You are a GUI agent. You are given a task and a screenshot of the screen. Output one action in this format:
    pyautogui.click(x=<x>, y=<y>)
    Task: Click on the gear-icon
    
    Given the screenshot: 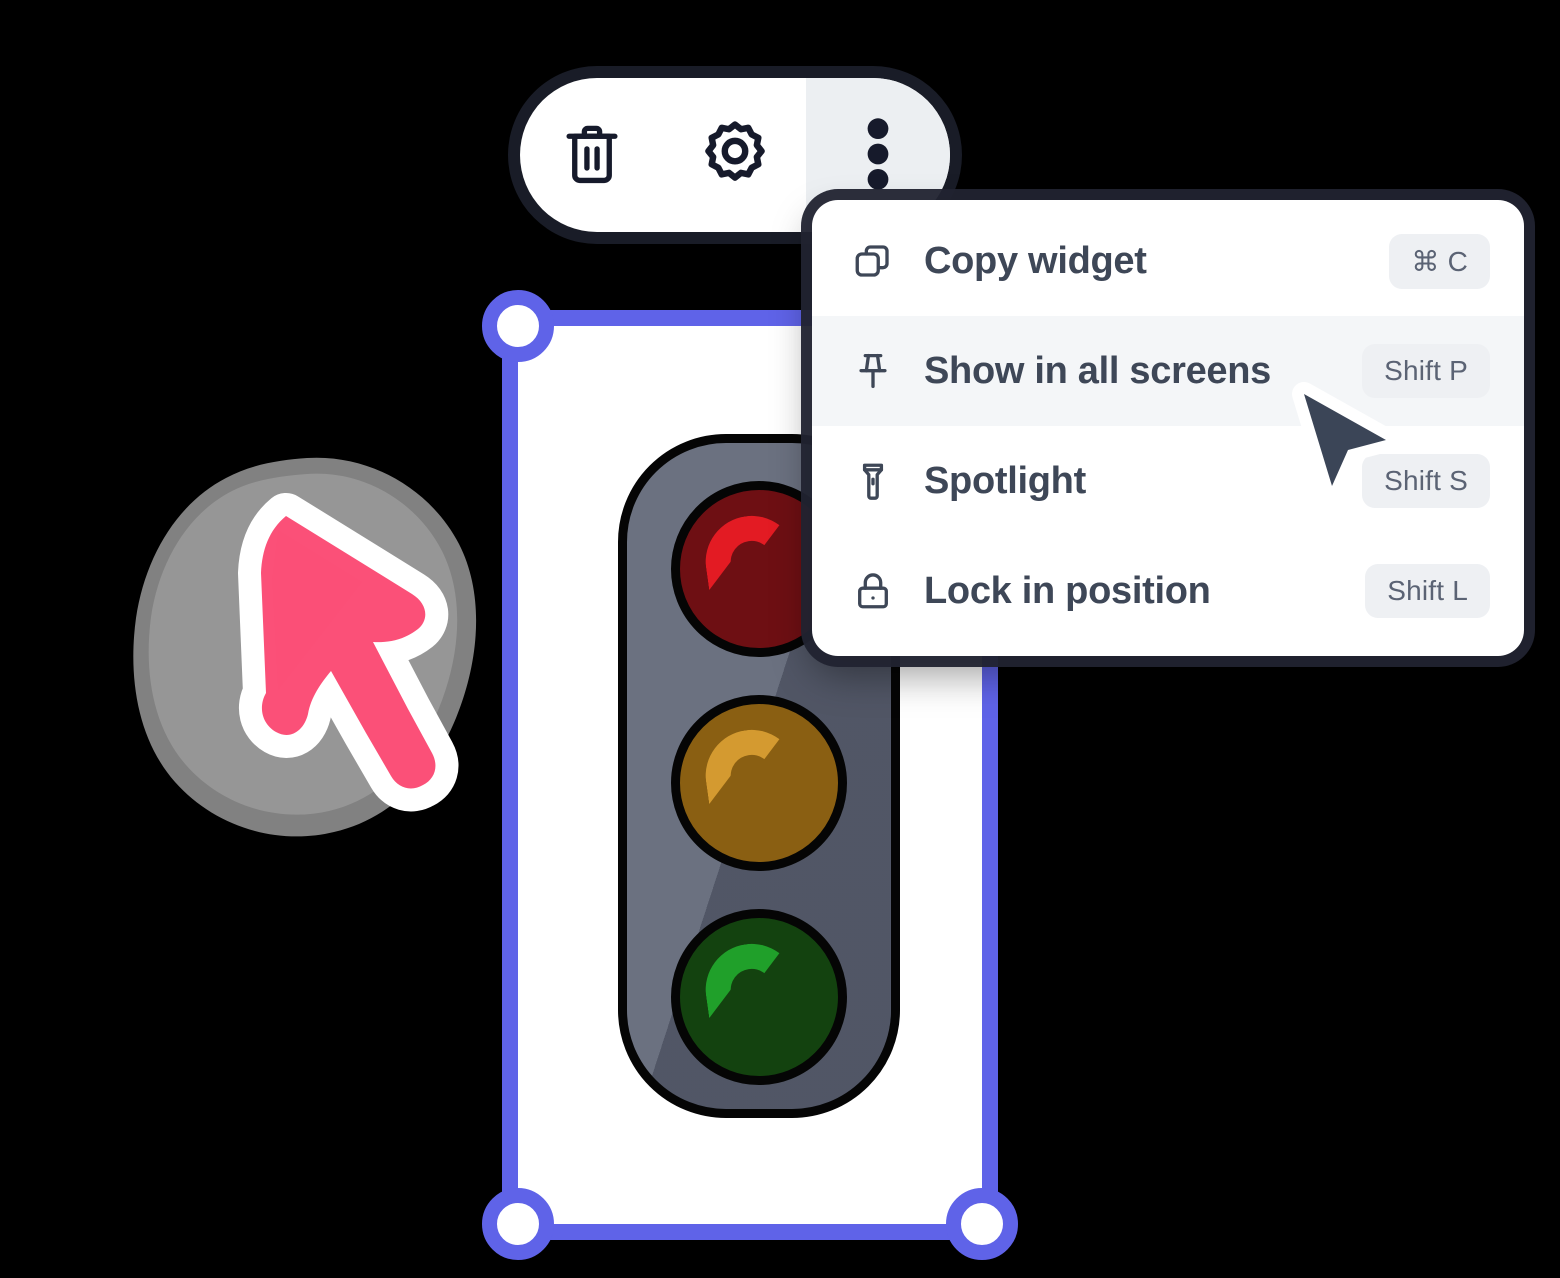 What is the action you would take?
    pyautogui.click(x=735, y=155)
    